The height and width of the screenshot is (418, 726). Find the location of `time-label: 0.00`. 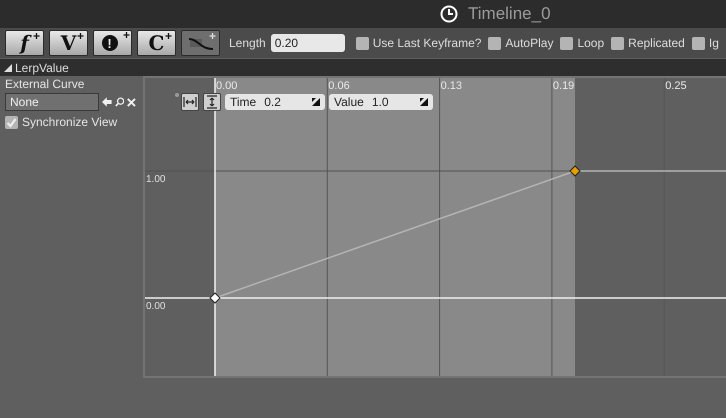

time-label: 0.00 is located at coordinates (227, 86).